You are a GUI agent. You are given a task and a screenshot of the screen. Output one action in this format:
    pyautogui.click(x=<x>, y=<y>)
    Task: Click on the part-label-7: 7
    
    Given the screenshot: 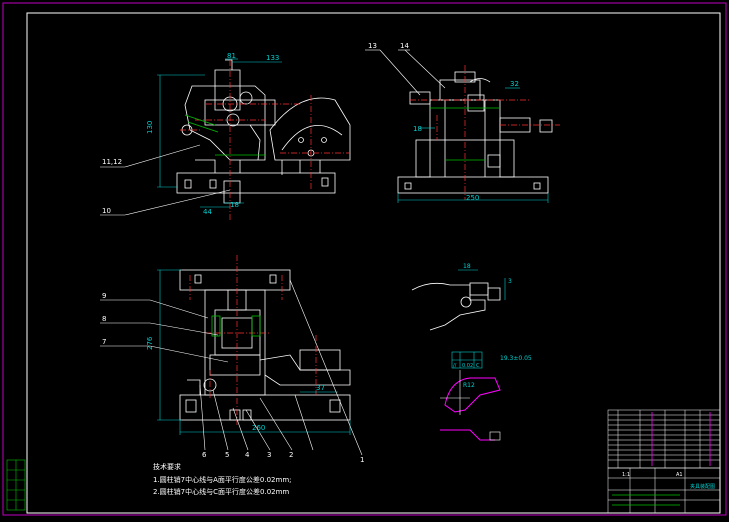 What is the action you would take?
    pyautogui.click(x=104, y=342)
    